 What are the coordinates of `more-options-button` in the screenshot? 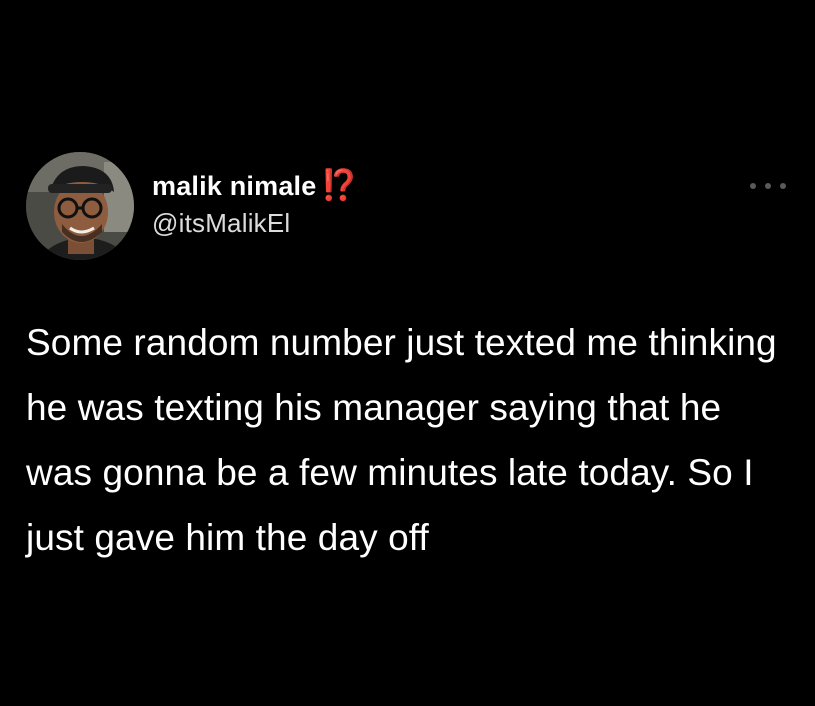 It's located at (768, 186).